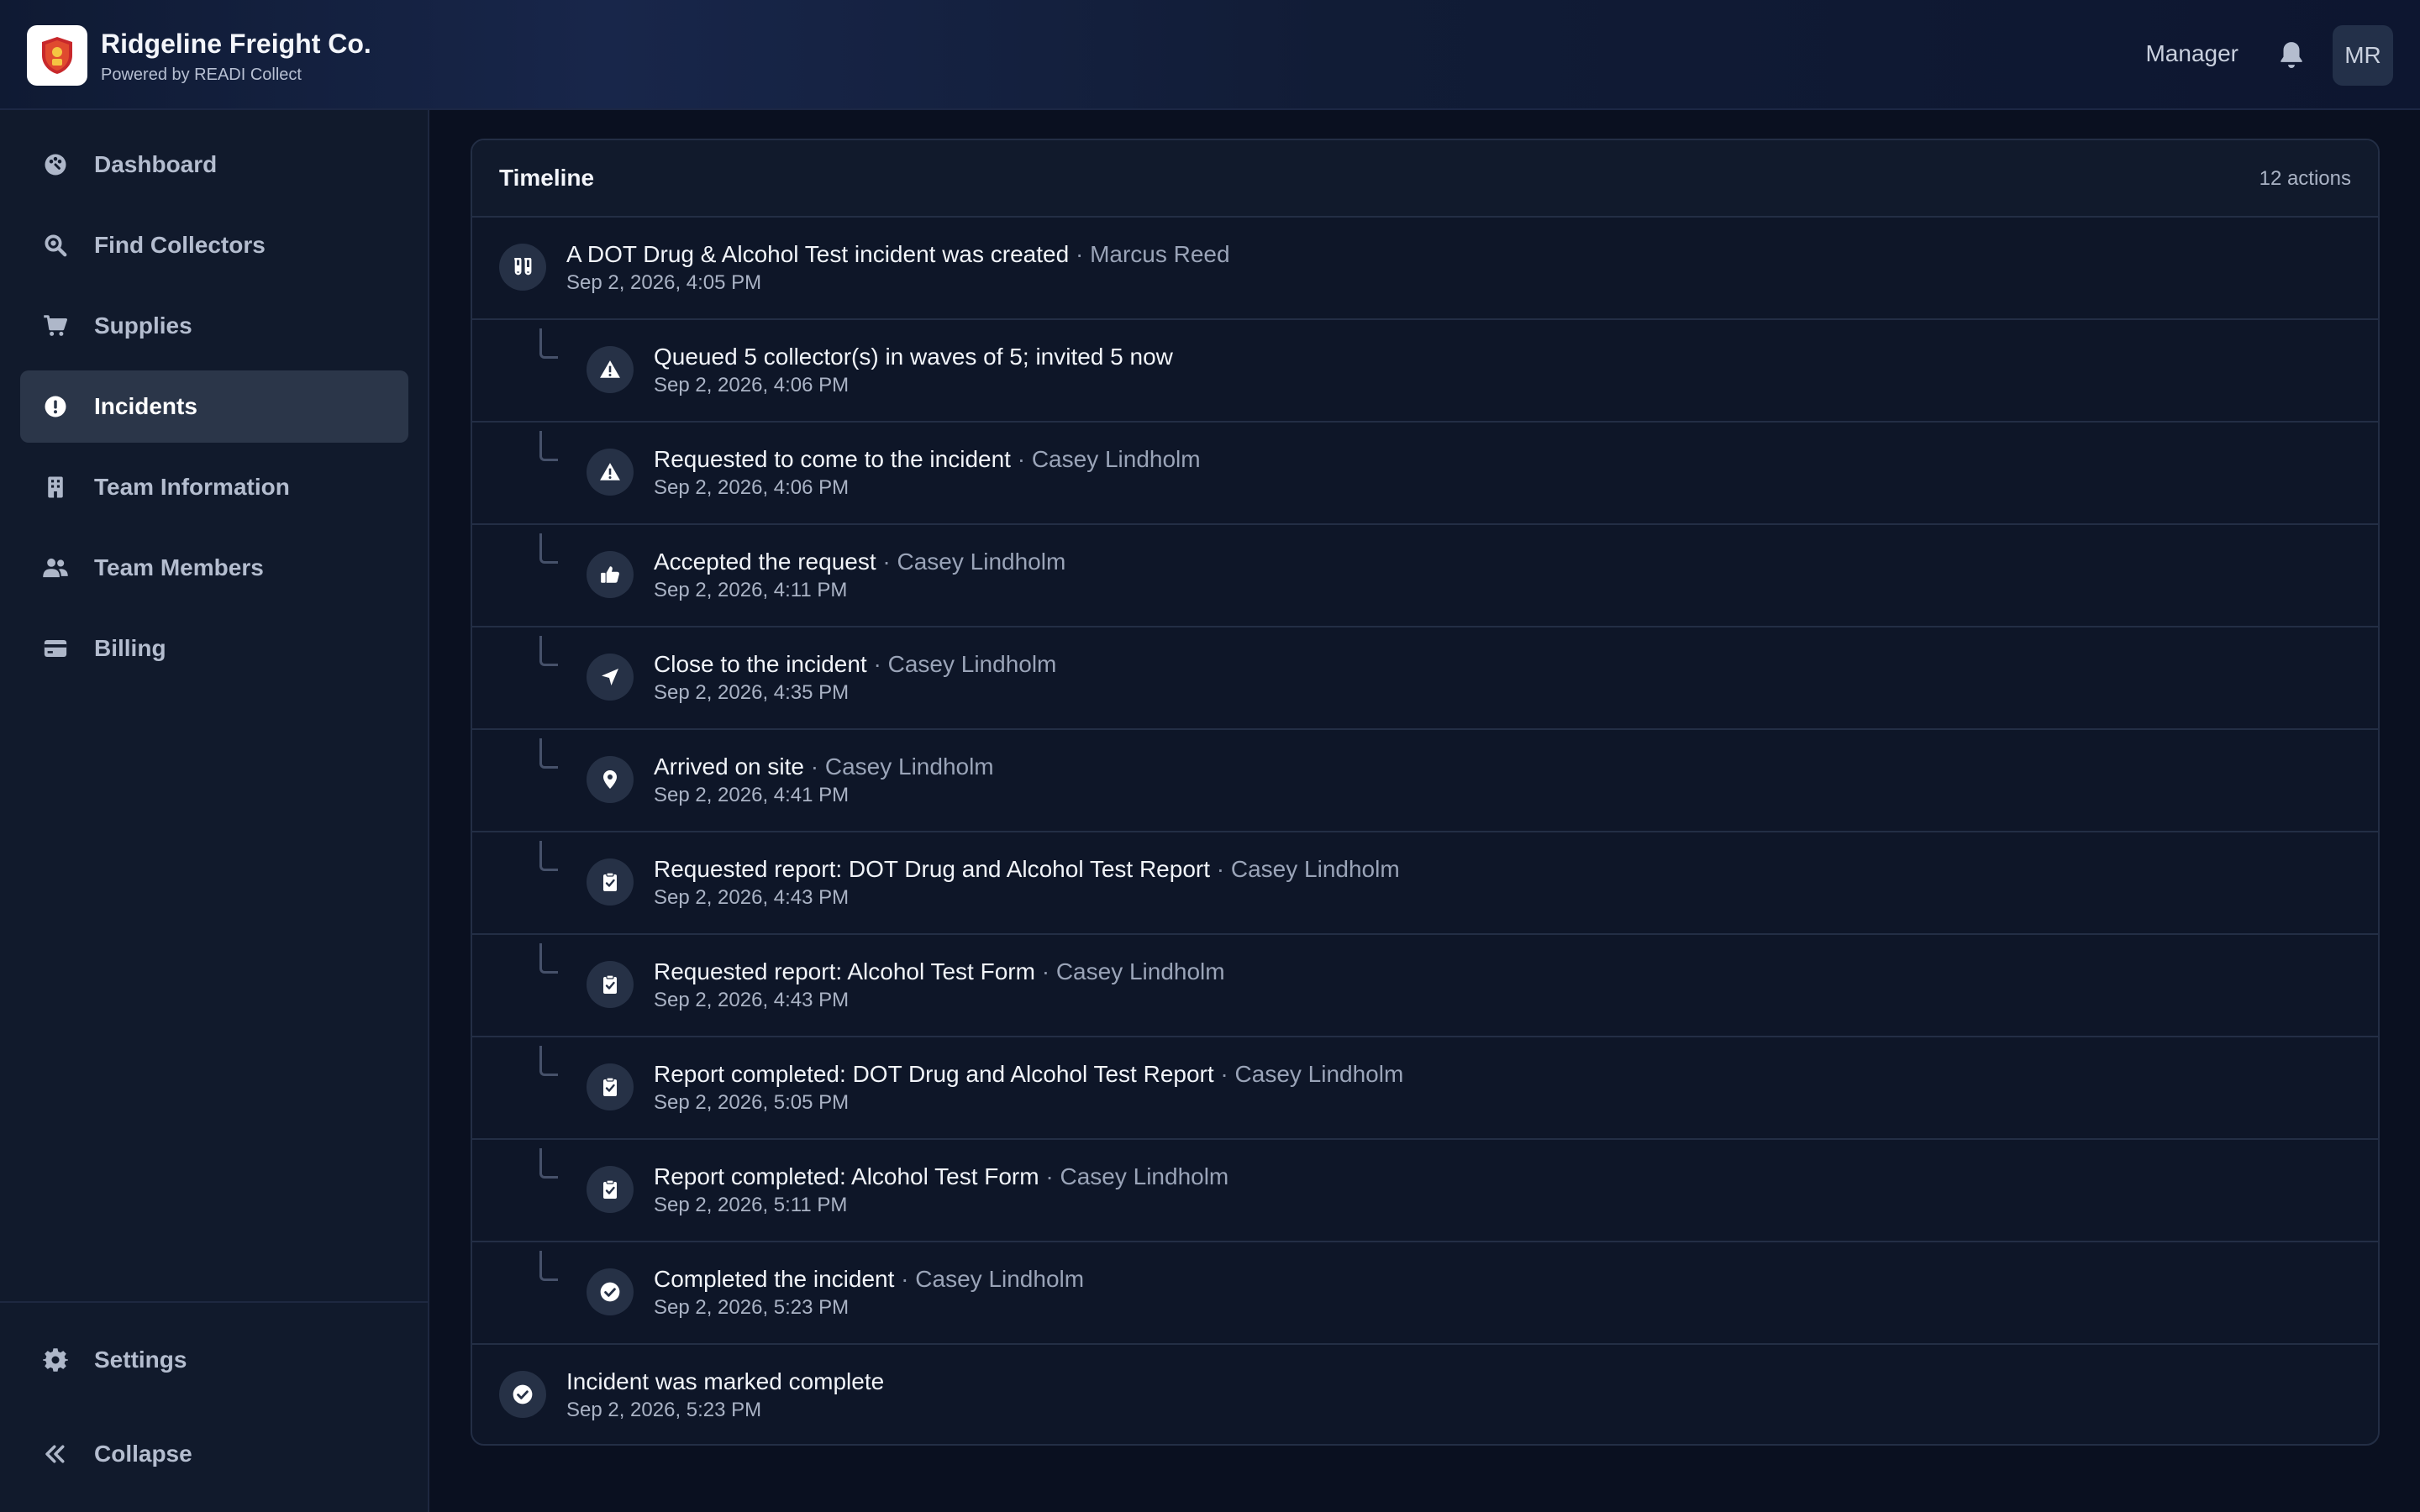 The height and width of the screenshot is (1512, 2420). What do you see at coordinates (2191, 53) in the screenshot?
I see `role-label: Manager` at bounding box center [2191, 53].